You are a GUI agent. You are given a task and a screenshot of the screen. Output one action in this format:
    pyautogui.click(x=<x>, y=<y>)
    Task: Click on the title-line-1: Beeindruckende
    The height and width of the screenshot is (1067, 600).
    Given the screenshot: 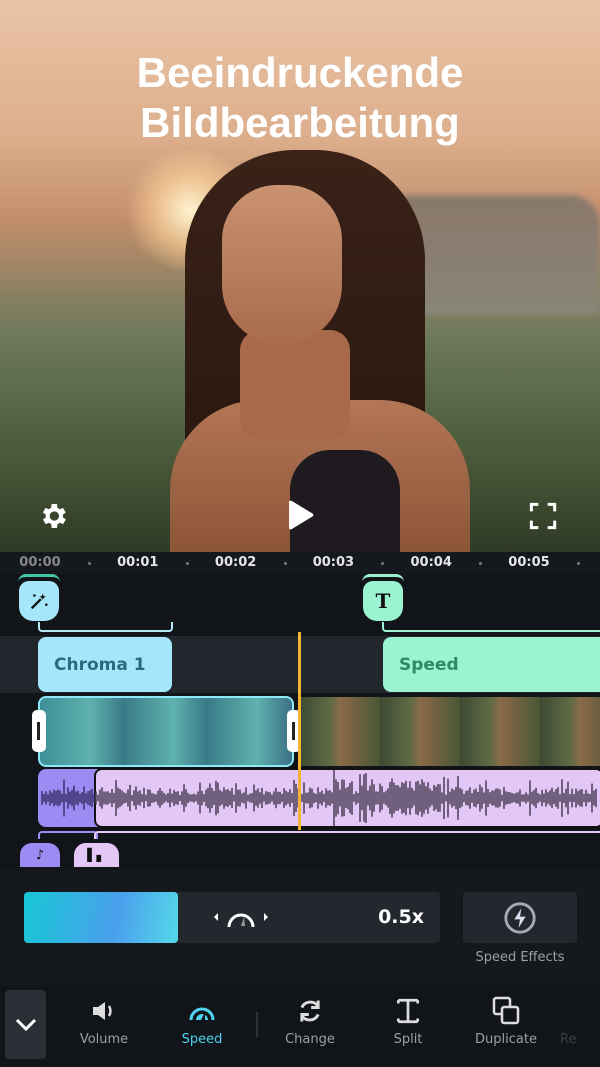 What is the action you would take?
    pyautogui.click(x=300, y=72)
    